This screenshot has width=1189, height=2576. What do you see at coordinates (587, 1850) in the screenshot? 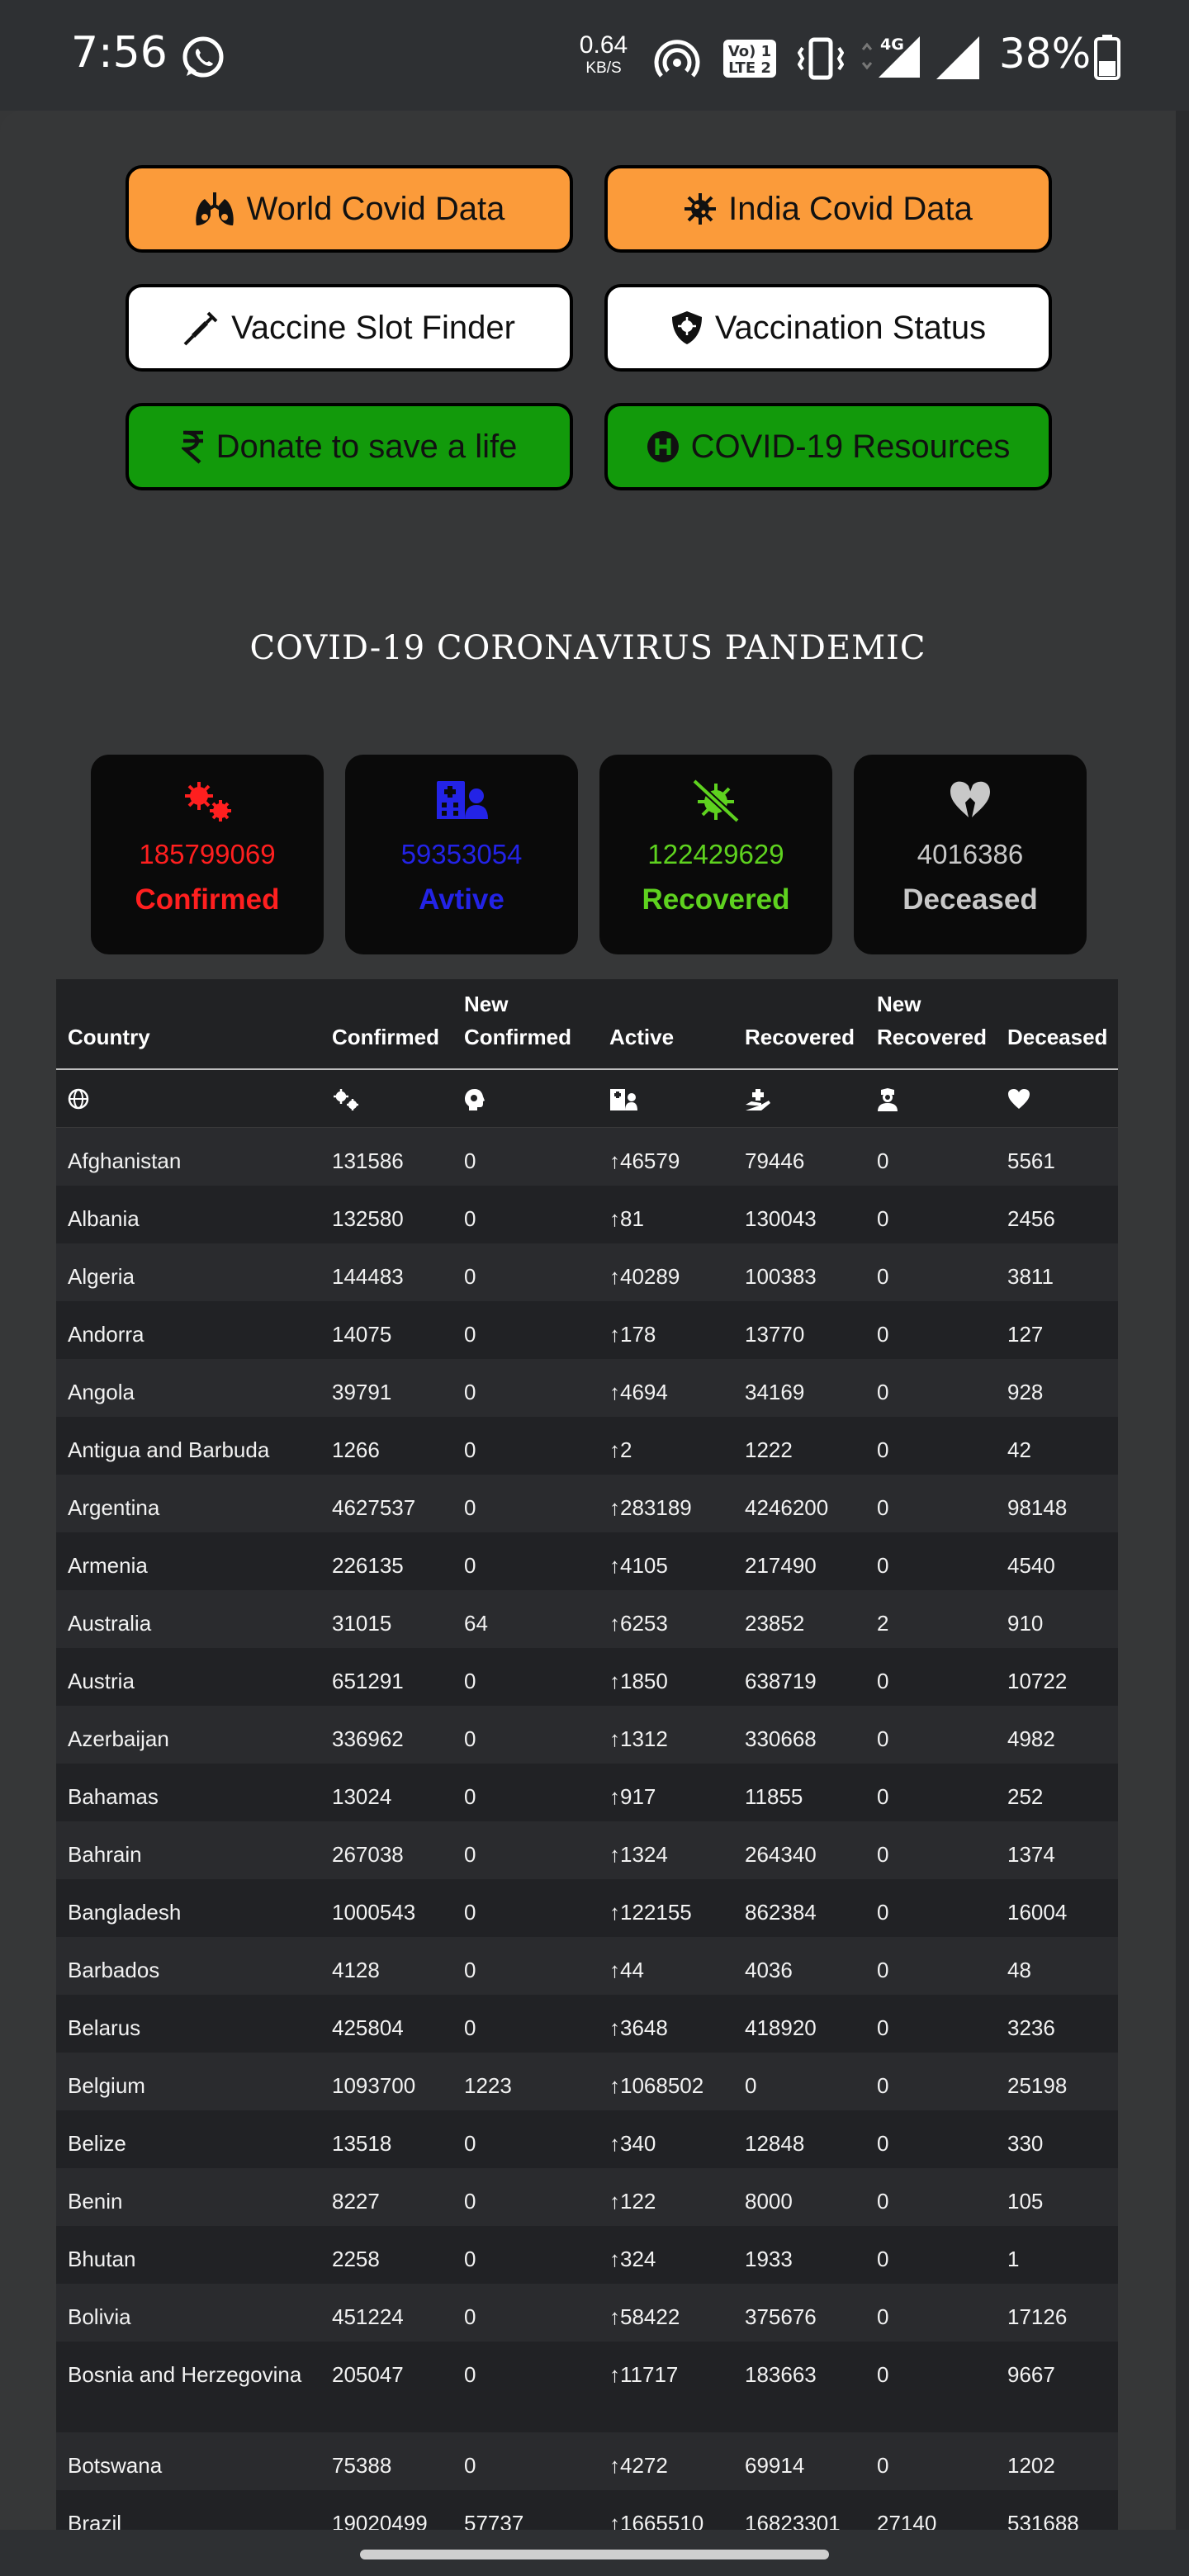
I see `table-row: Bahrain 267038 0 ↑1324 264340 0 1374` at bounding box center [587, 1850].